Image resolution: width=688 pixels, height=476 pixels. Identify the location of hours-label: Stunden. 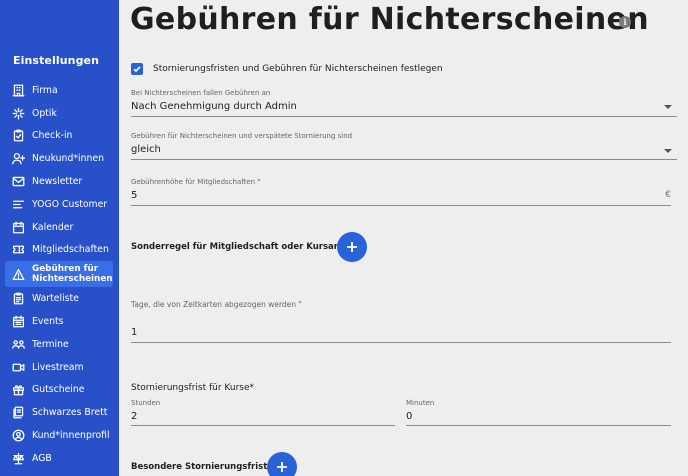
(146, 403).